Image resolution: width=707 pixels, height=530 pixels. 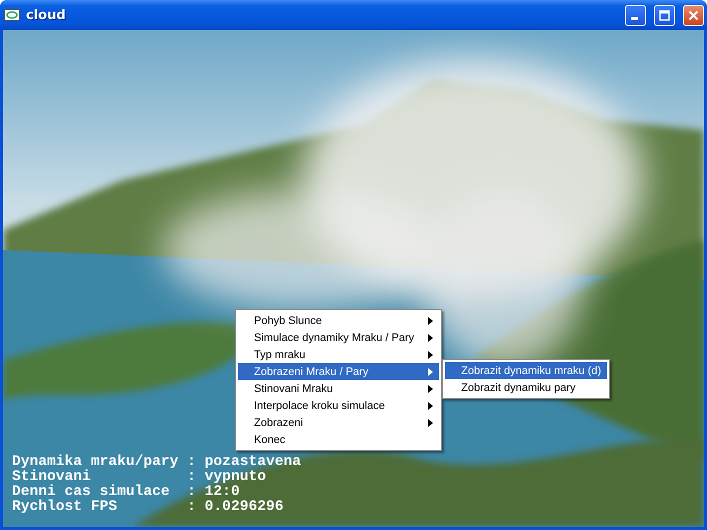 I want to click on menu-item: Zobrazit dynamiku pary, so click(x=526, y=387).